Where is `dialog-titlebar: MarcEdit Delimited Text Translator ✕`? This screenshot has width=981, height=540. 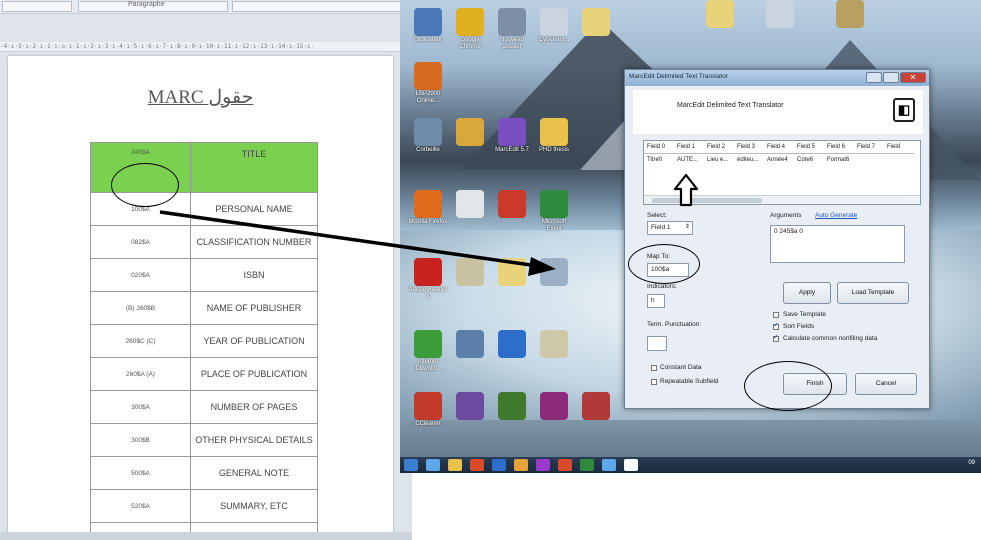
dialog-titlebar: MarcEdit Delimited Text Translator ✕ is located at coordinates (777, 78).